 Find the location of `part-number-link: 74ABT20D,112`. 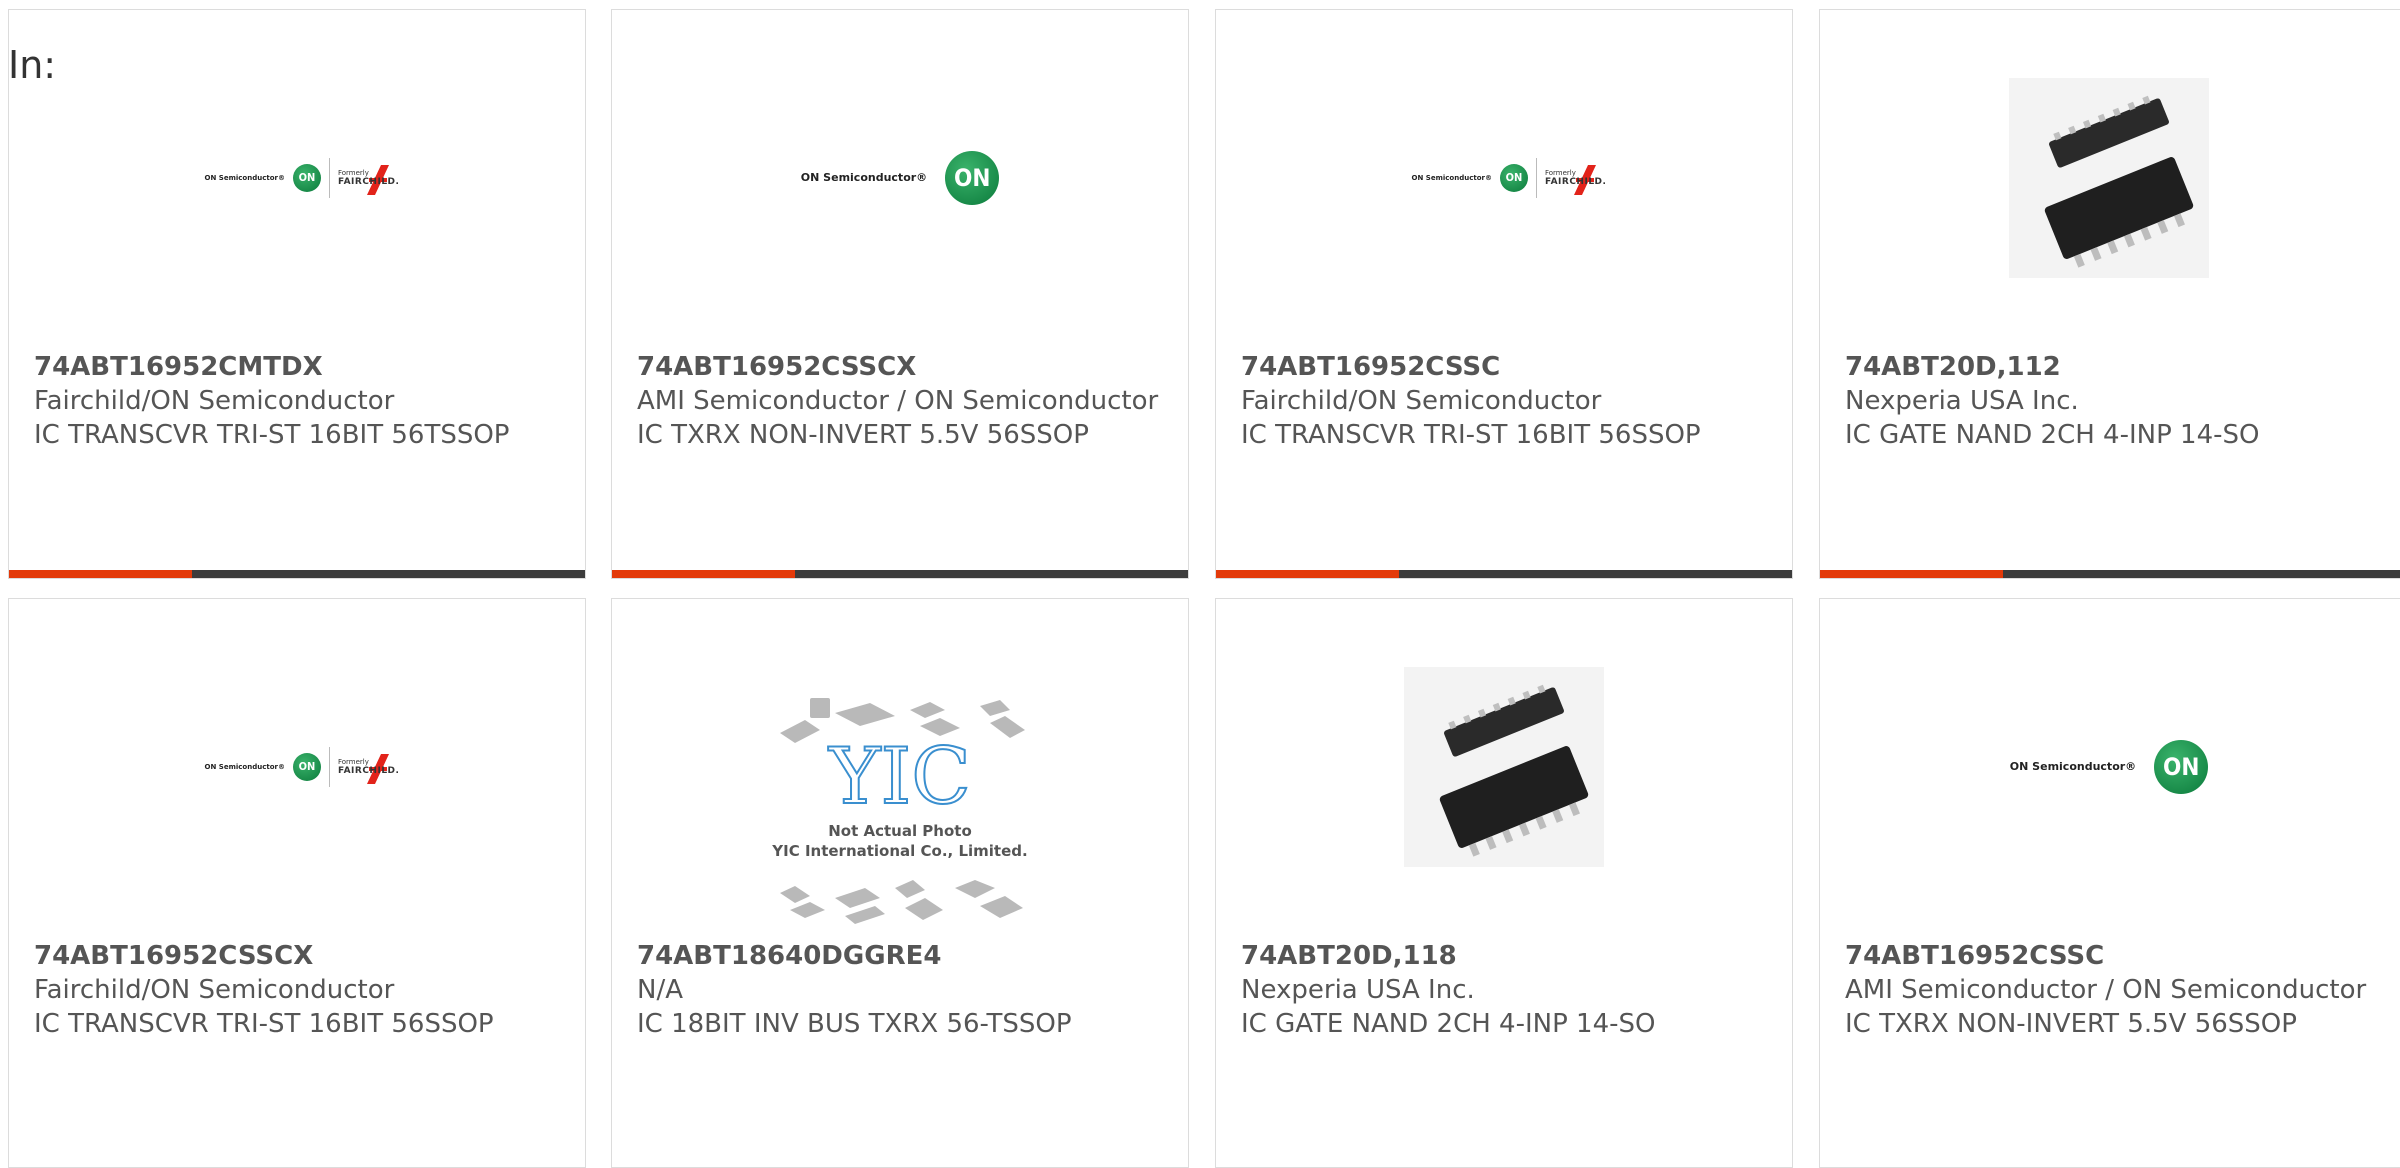

part-number-link: 74ABT20D,112 is located at coordinates (2112, 367).